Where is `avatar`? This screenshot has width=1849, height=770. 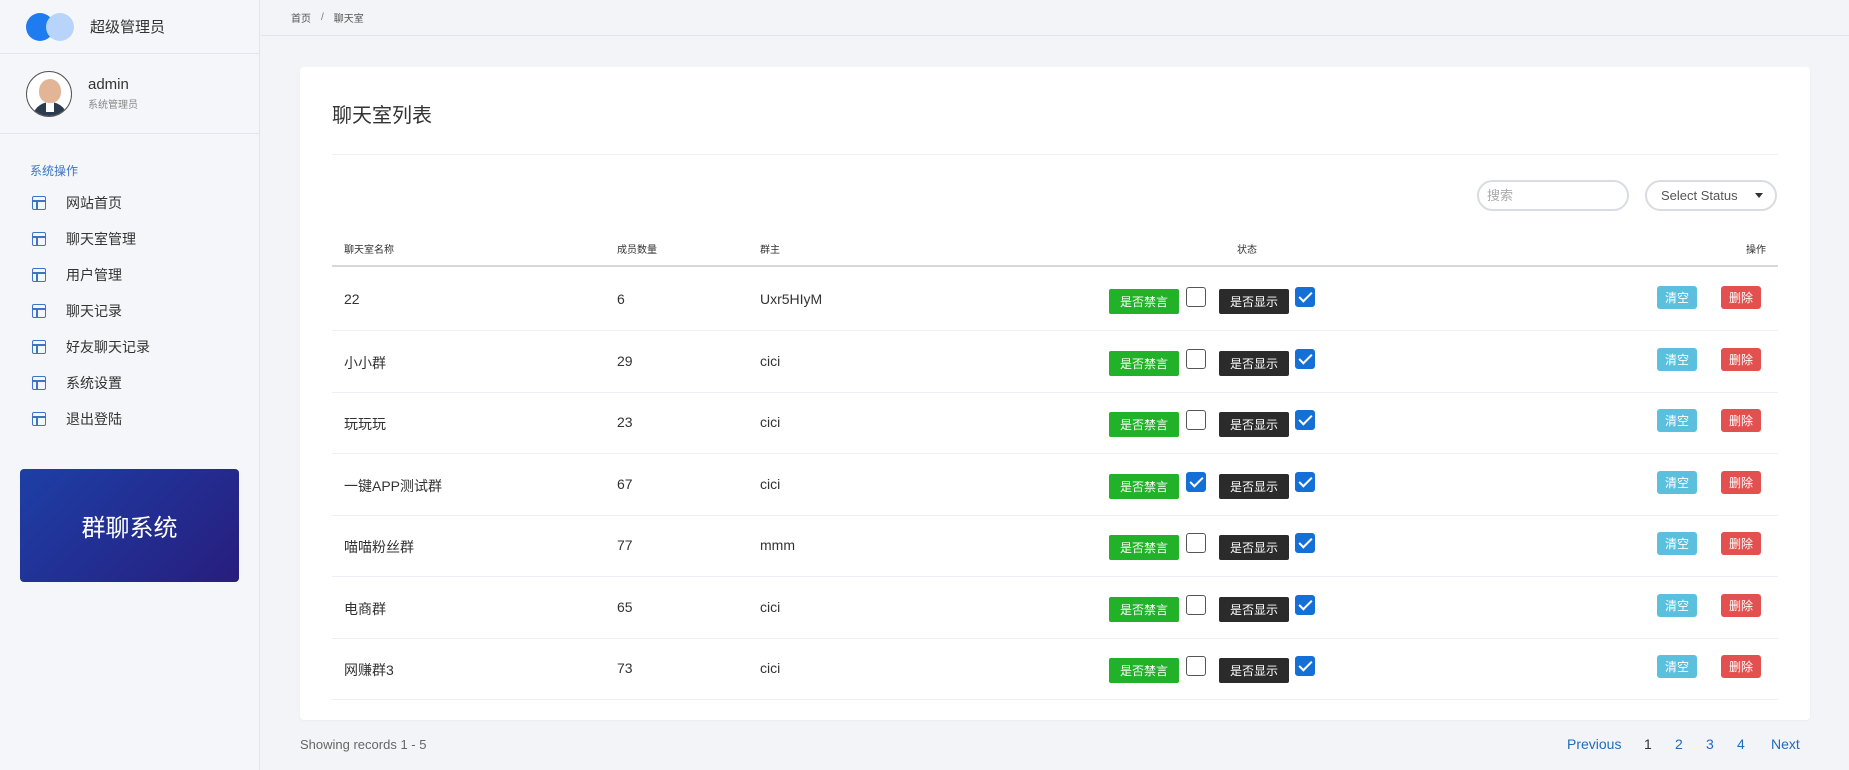
avatar is located at coordinates (49, 93).